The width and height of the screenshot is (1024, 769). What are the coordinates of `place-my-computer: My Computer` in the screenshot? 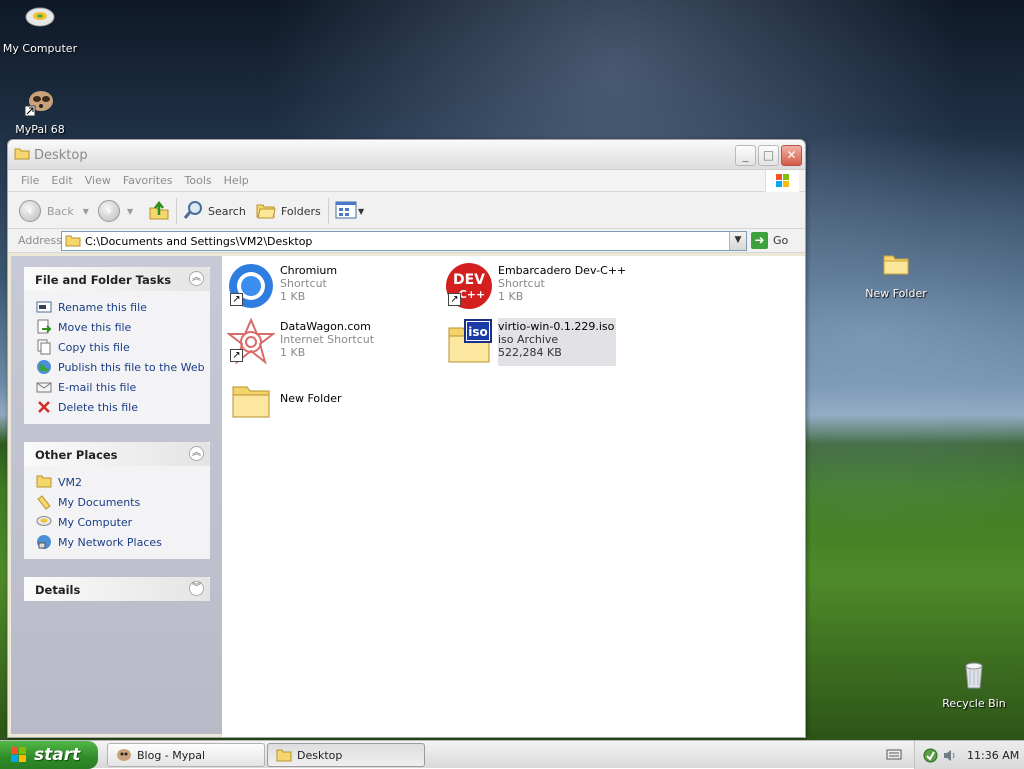 It's located at (117, 522).